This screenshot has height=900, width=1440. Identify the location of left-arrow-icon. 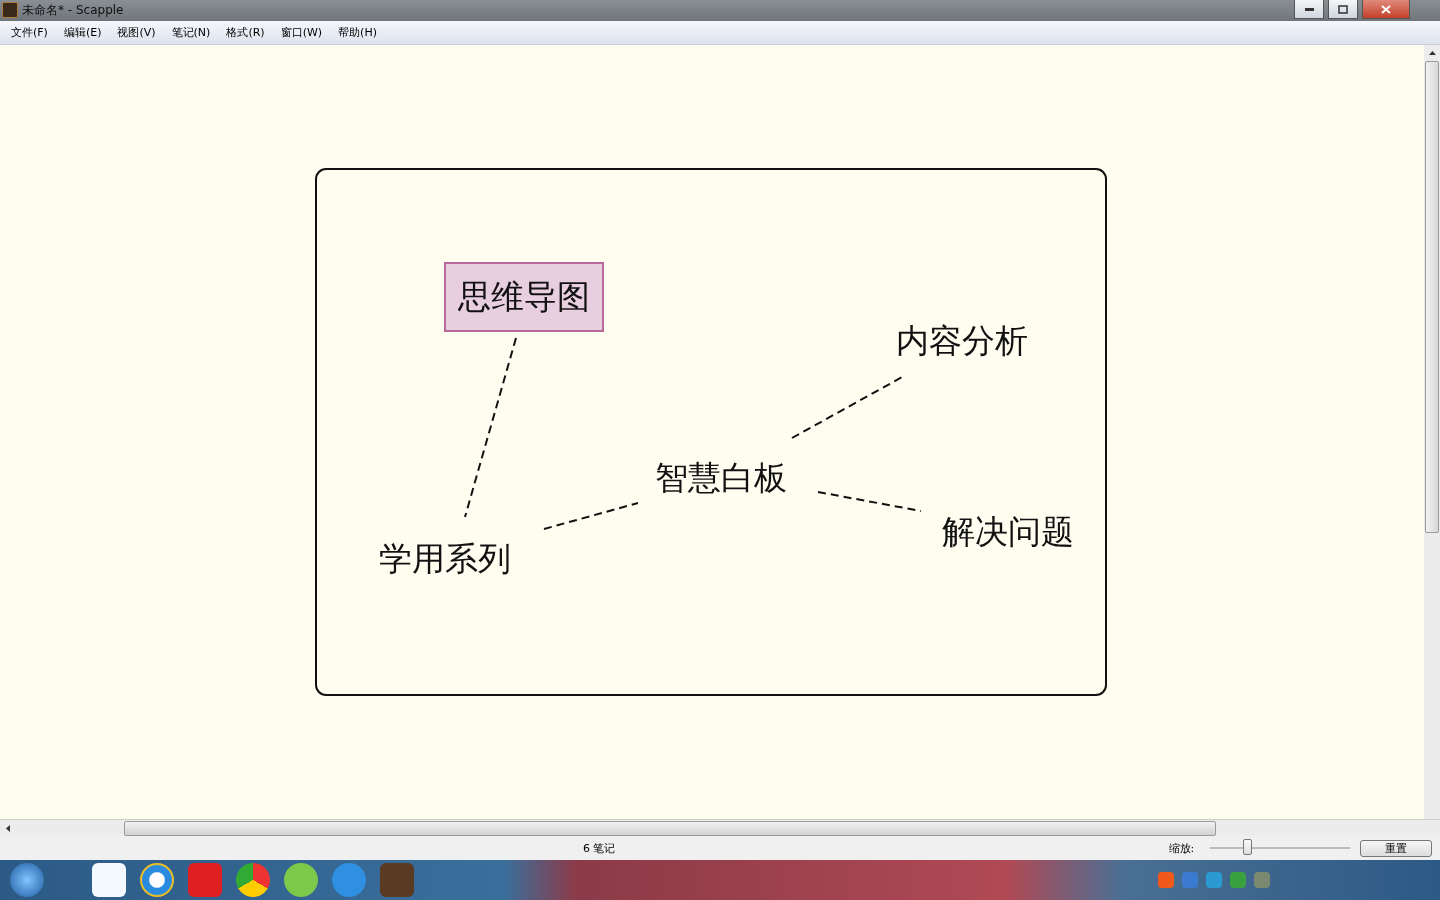
(8, 828).